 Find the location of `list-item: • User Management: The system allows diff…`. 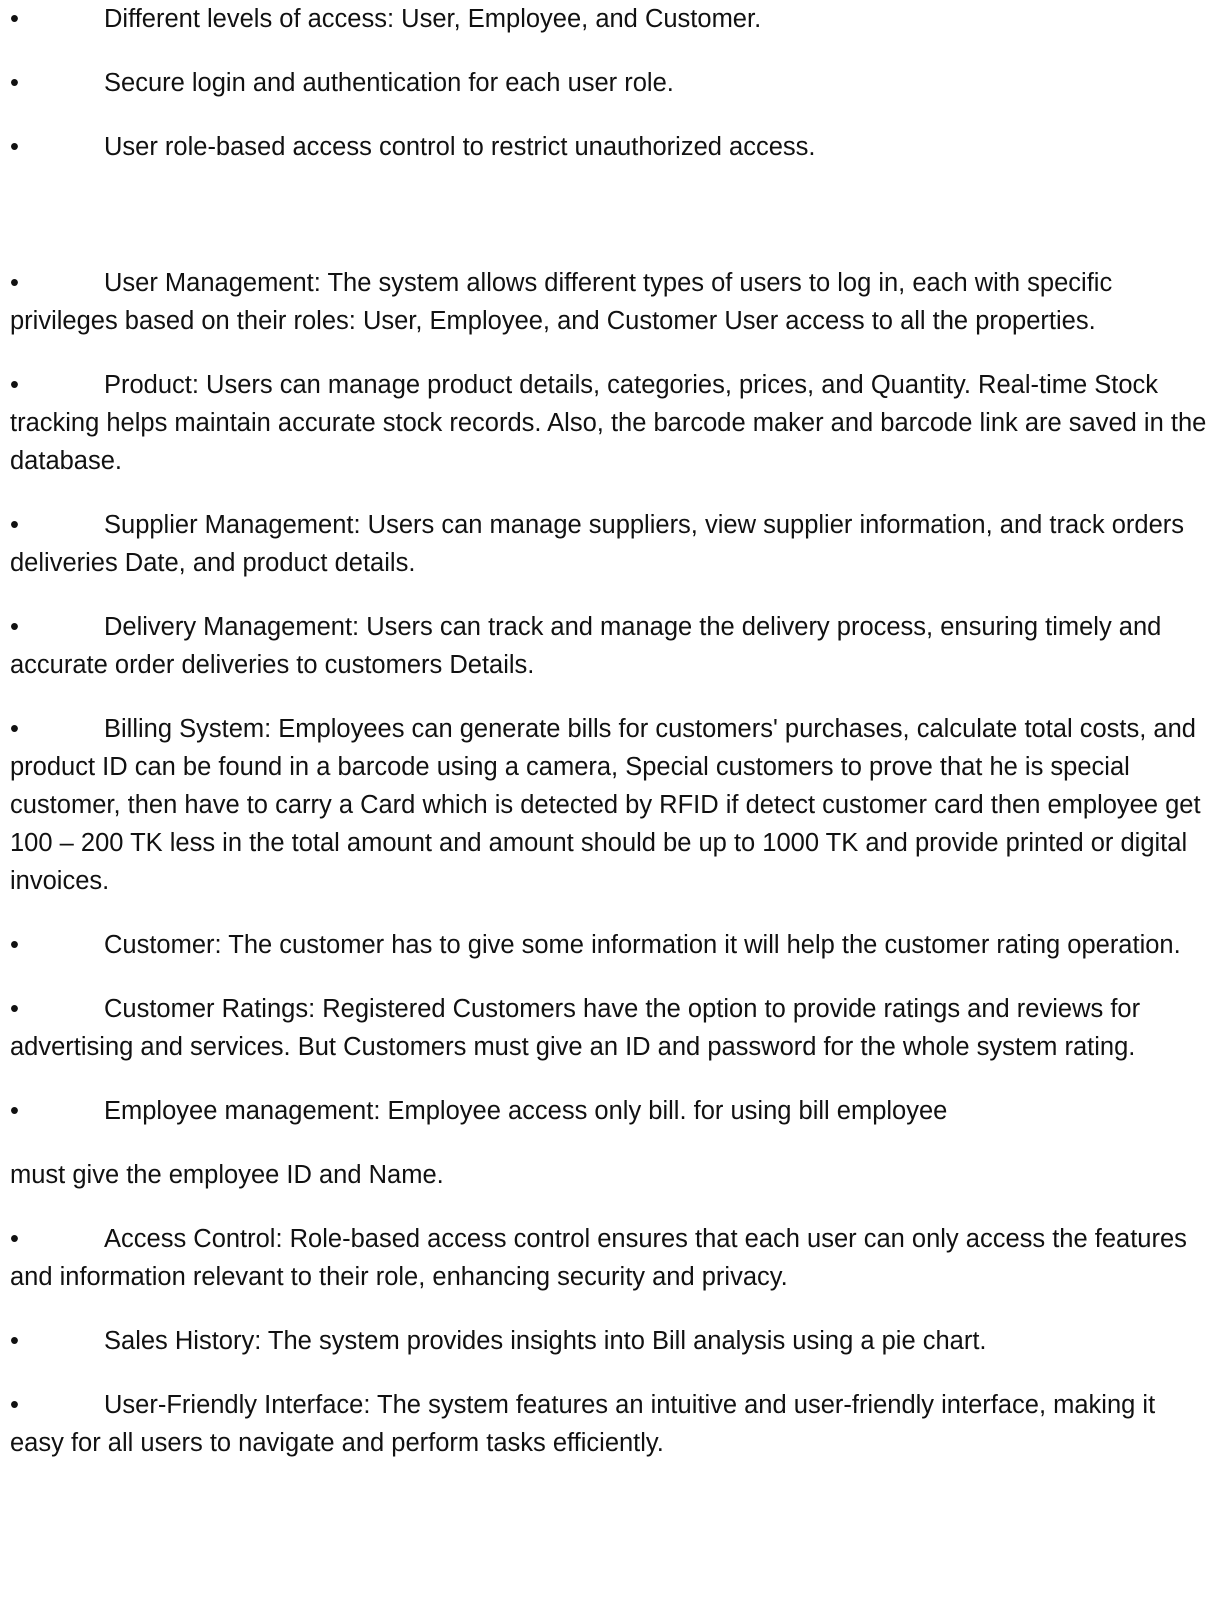

list-item: • User Management: The system allows diff… is located at coordinates (609, 302).